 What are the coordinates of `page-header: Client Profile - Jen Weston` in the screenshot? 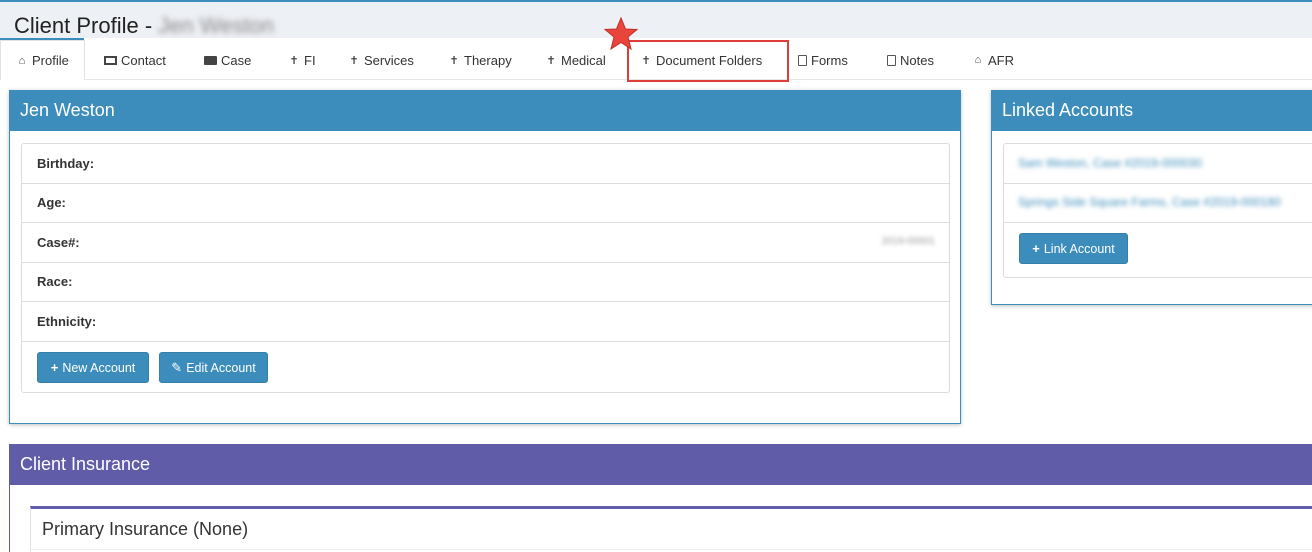 It's located at (656, 21).